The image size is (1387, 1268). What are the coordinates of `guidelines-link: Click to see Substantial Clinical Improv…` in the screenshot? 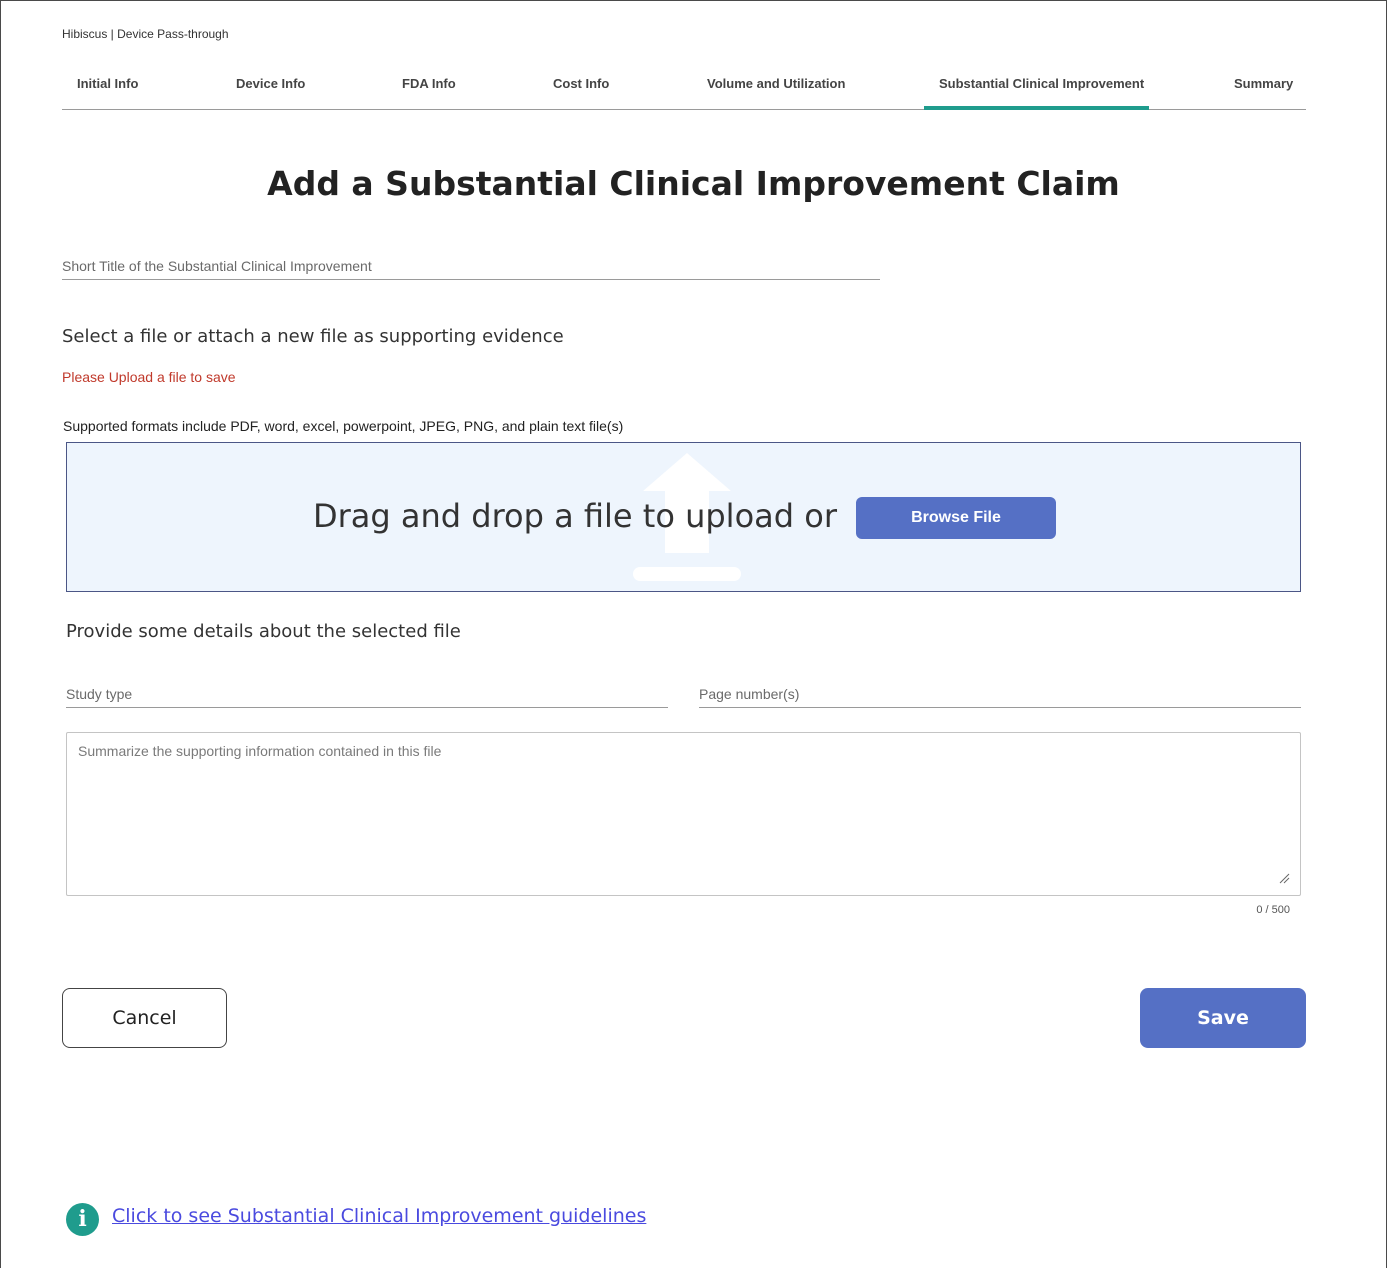 It's located at (379, 1216).